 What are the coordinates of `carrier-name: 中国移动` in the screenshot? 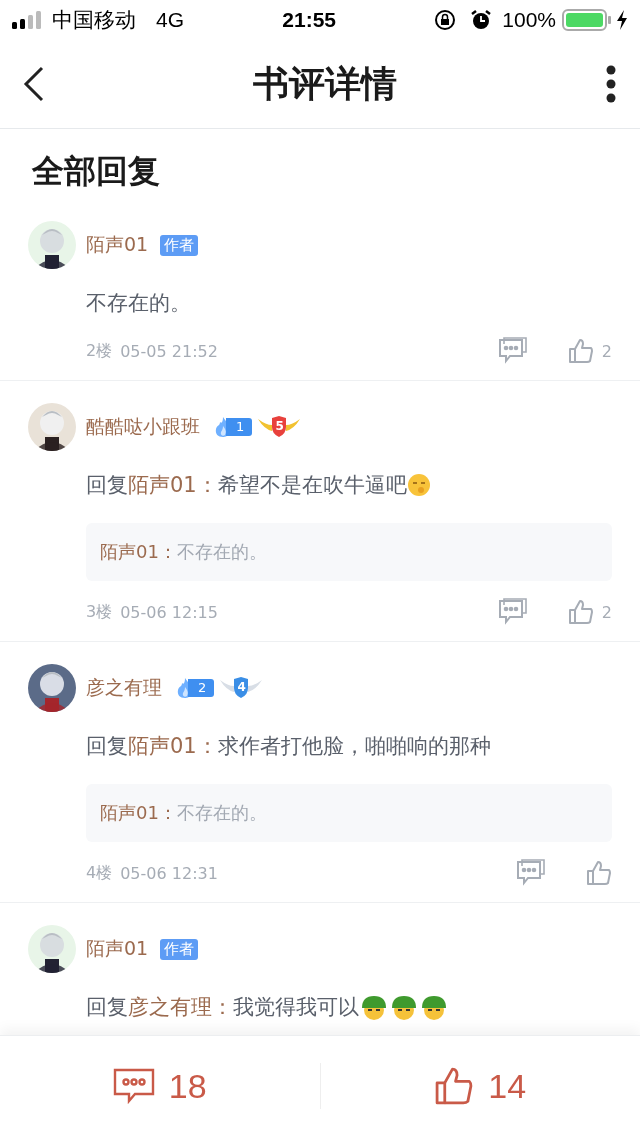 It's located at (94, 20).